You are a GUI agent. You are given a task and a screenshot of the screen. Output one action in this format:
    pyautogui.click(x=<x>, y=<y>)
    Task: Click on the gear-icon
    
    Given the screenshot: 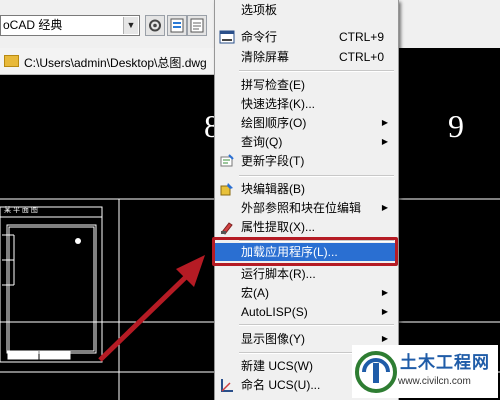 What is the action you would take?
    pyautogui.click(x=155, y=25)
    